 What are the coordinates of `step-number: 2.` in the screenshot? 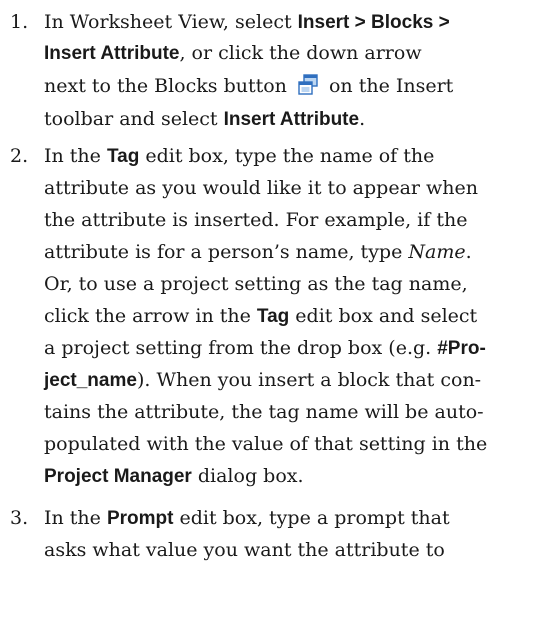 It's located at (19, 156).